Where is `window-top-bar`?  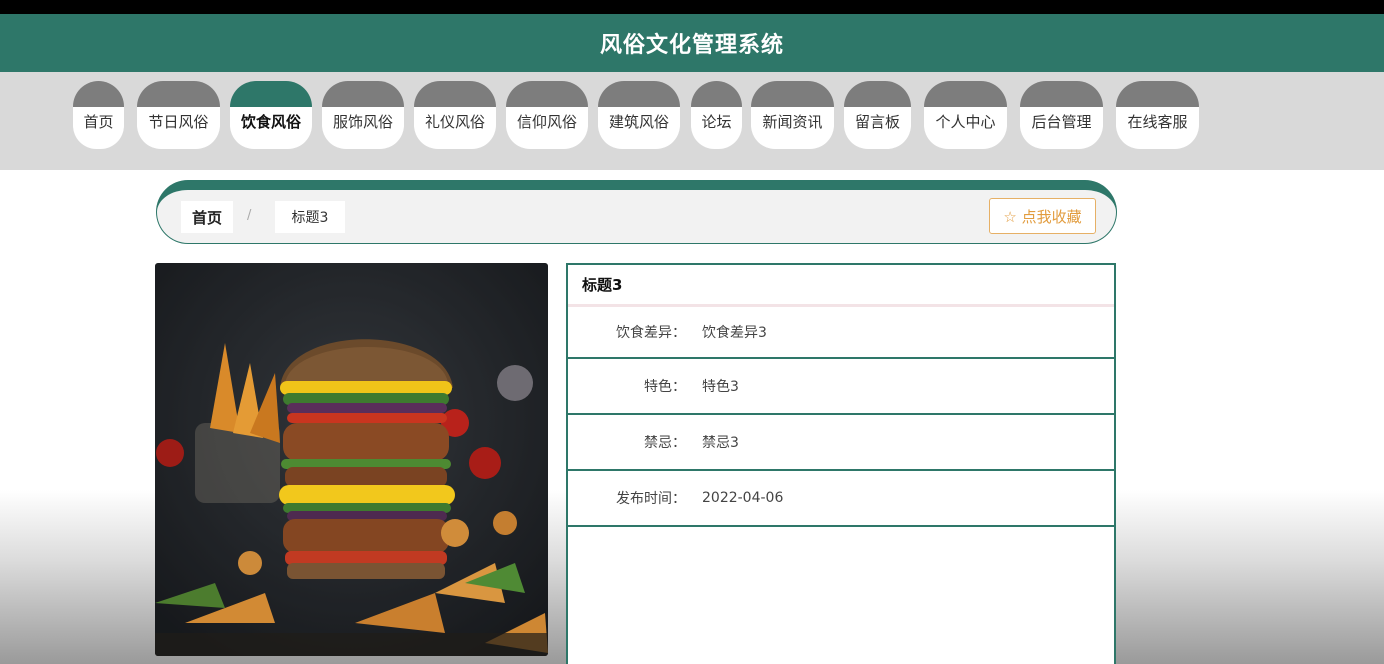 window-top-bar is located at coordinates (692, 7).